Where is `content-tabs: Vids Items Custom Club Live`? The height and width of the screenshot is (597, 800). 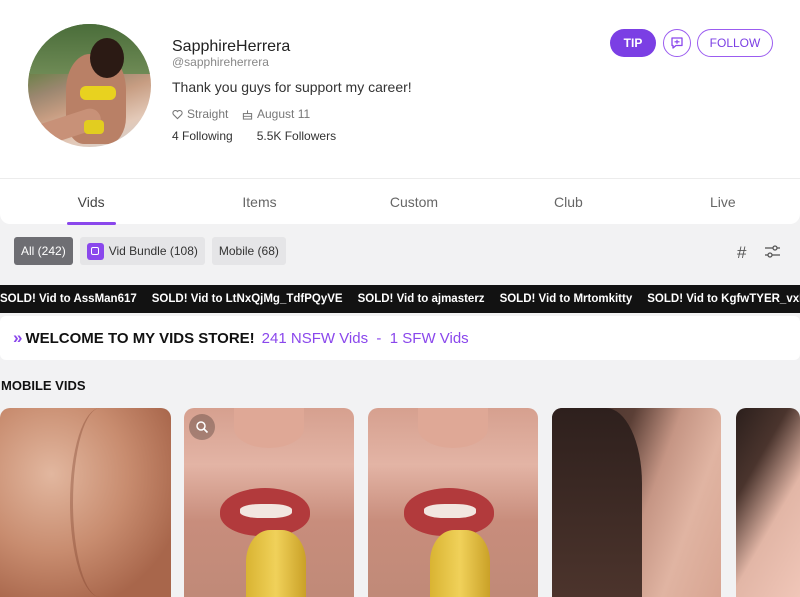
content-tabs: Vids Items Custom Club Live is located at coordinates (400, 201).